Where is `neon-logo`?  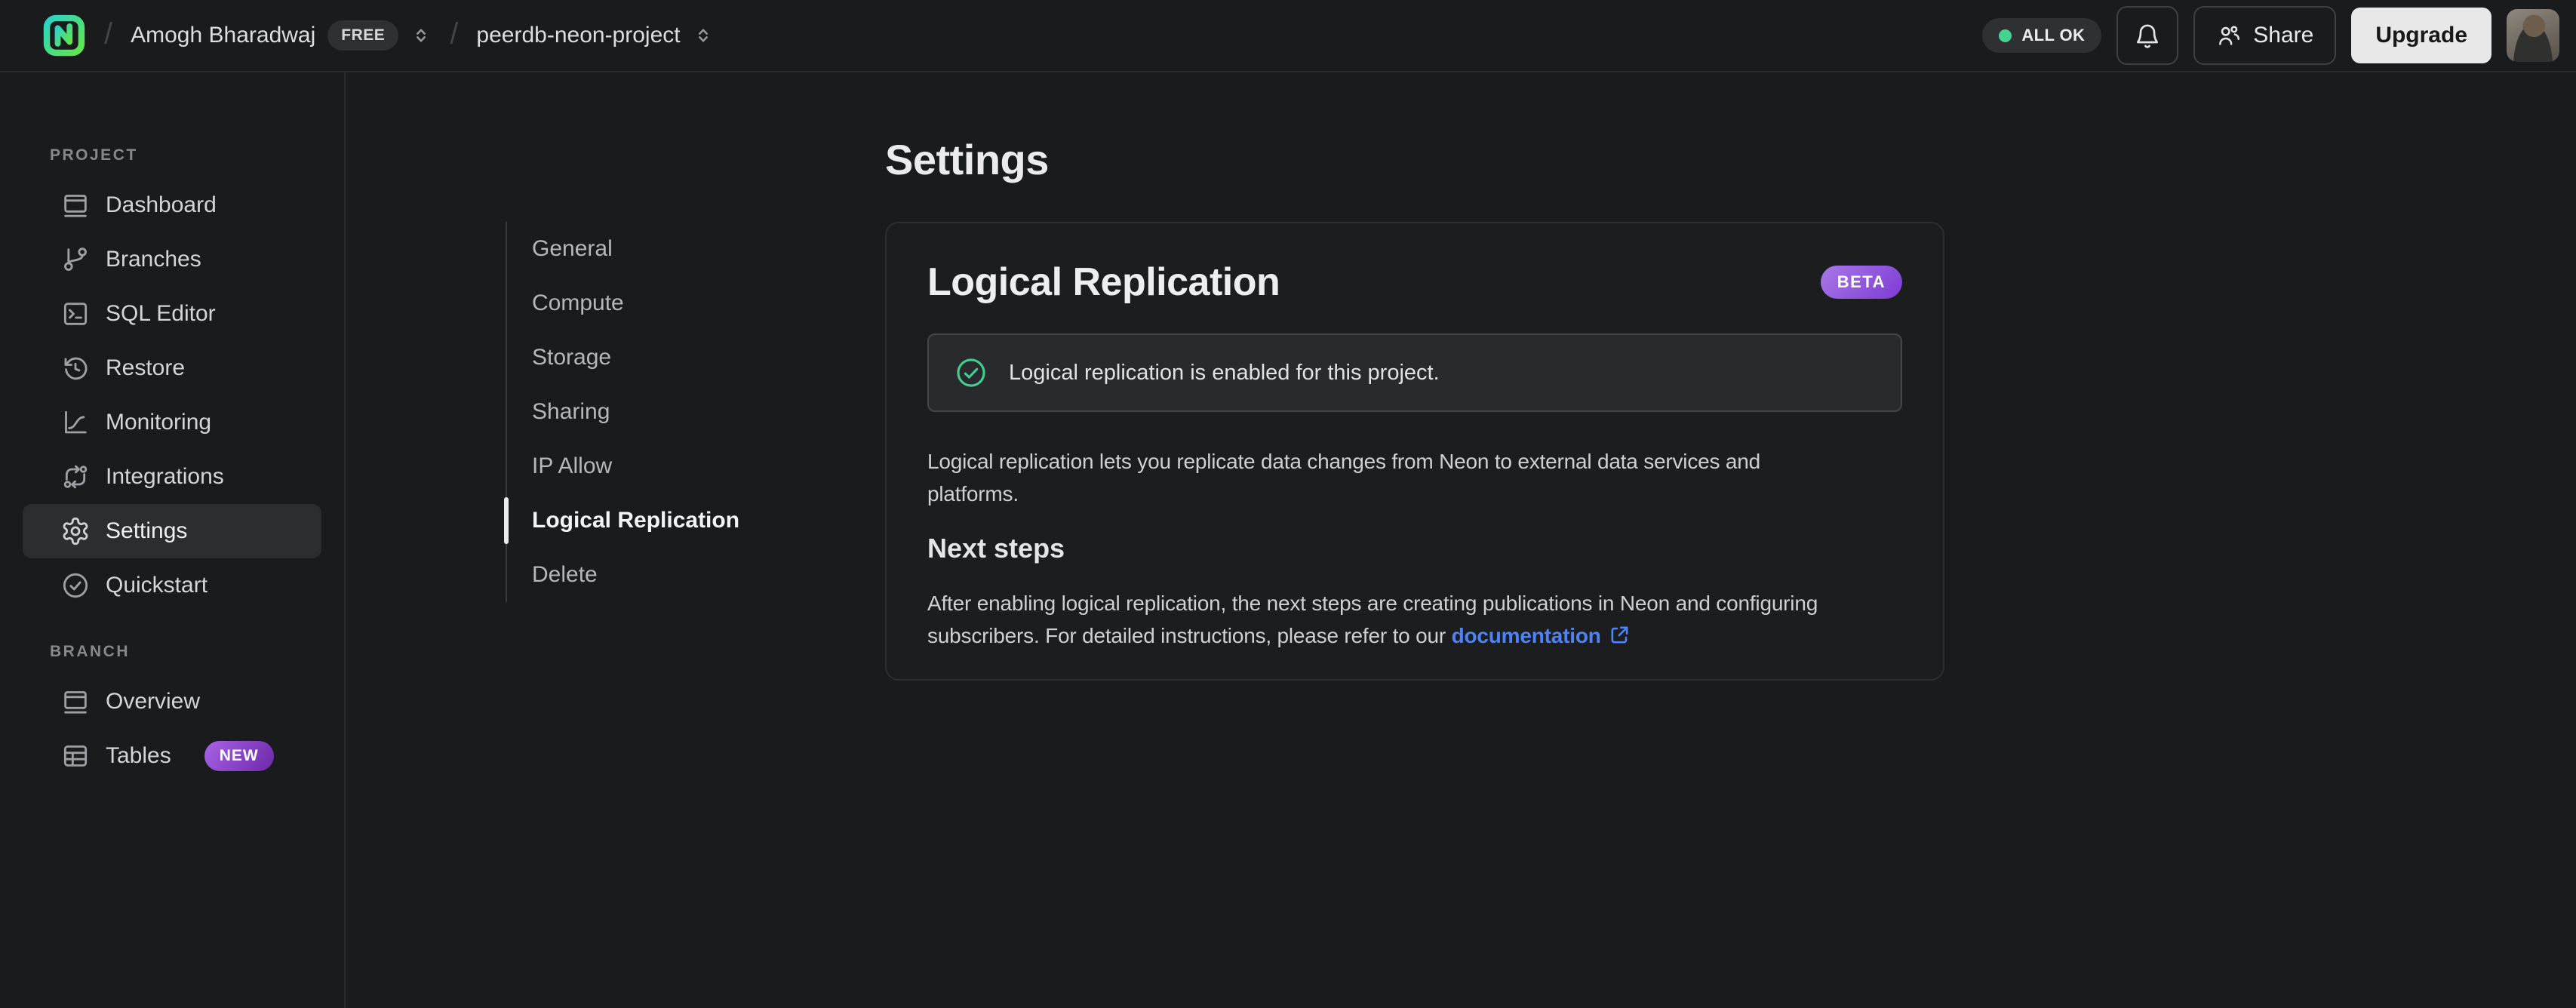
neon-logo is located at coordinates (64, 35).